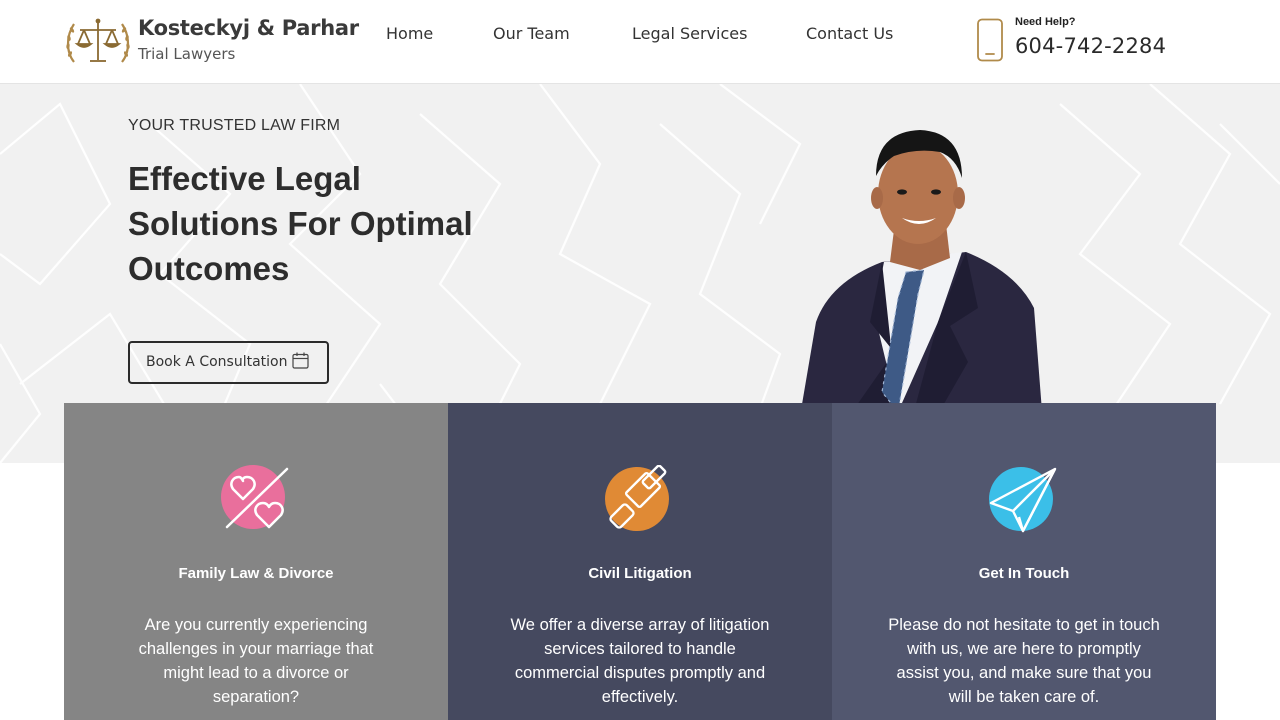  Describe the element at coordinates (1090, 46) in the screenshot. I see `phone-number-link: 604-742-2284` at that location.